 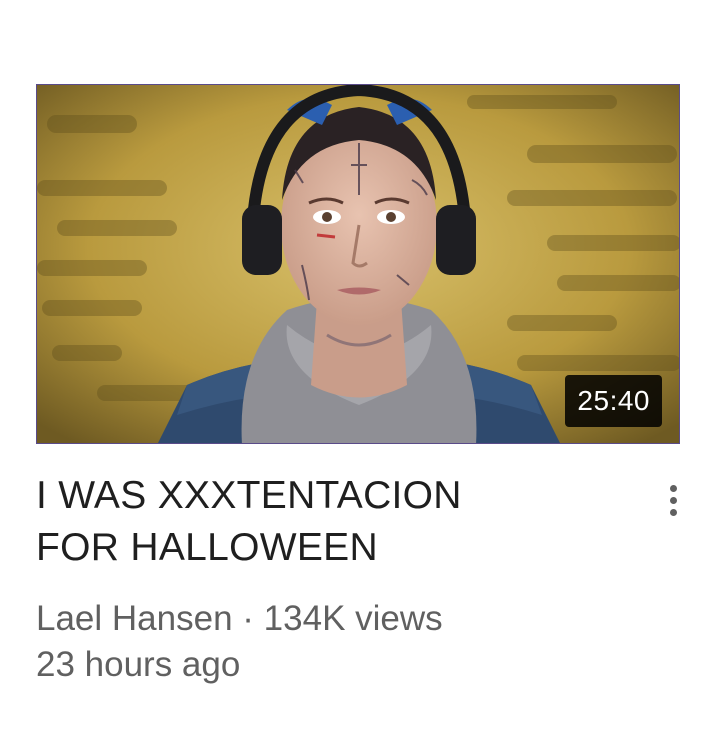 What do you see at coordinates (207, 547) in the screenshot?
I see `video-title-line-2: FOR HALLOWEEN` at bounding box center [207, 547].